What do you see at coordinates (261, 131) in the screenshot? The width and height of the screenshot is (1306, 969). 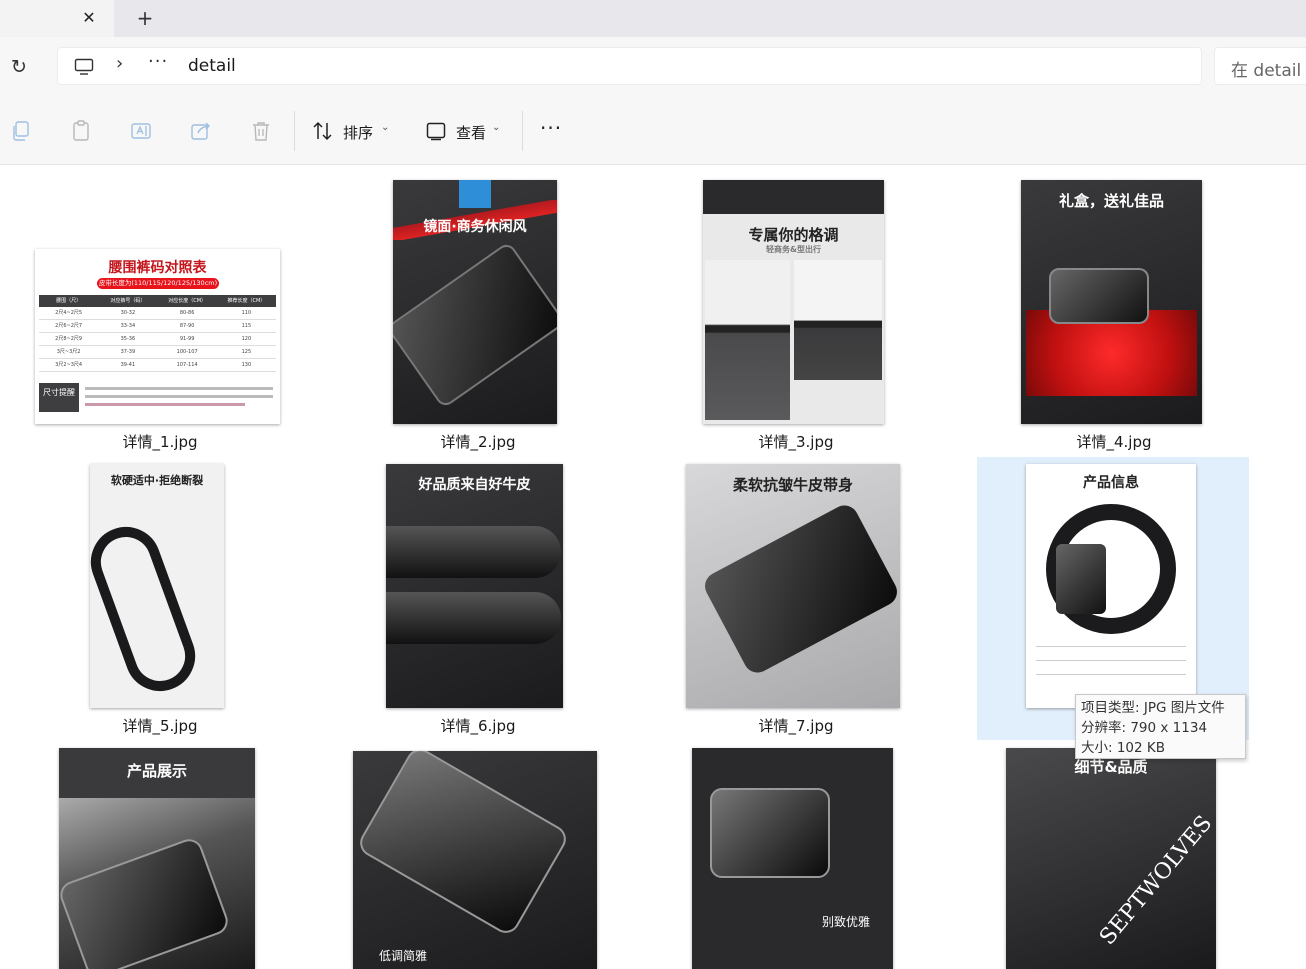 I see `delete-icon` at bounding box center [261, 131].